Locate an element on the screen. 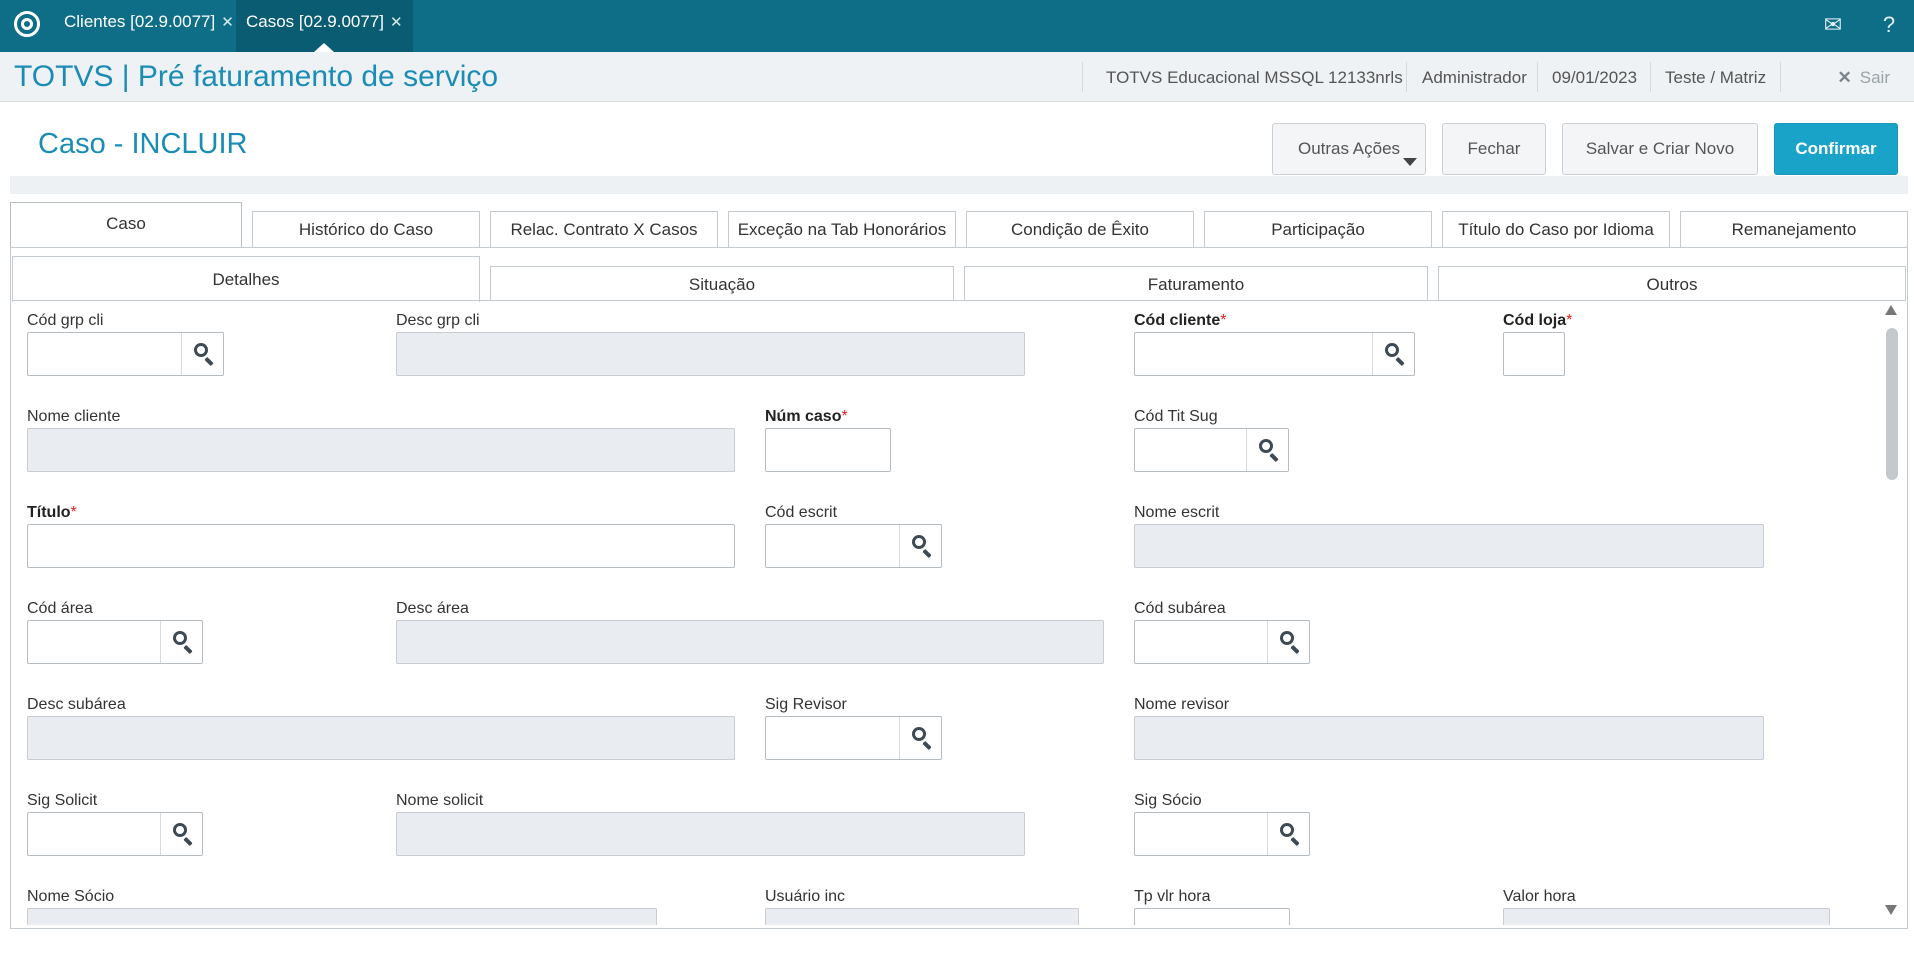 This screenshot has height=967, width=1914. nome-solicit-field is located at coordinates (710, 834).